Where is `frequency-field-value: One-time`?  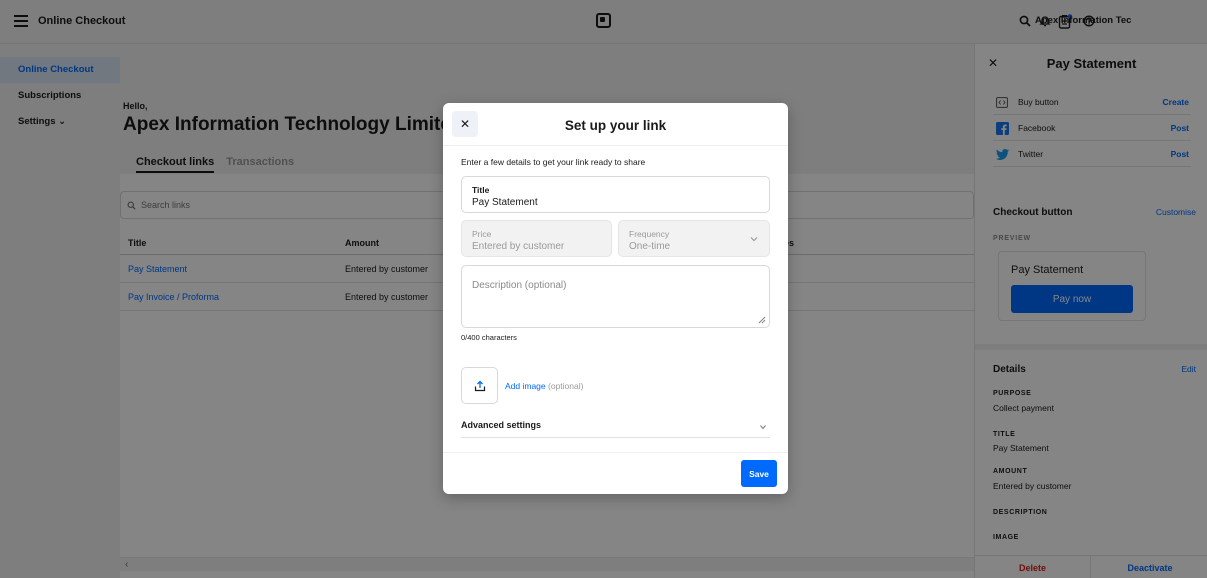 frequency-field-value: One-time is located at coordinates (650, 246).